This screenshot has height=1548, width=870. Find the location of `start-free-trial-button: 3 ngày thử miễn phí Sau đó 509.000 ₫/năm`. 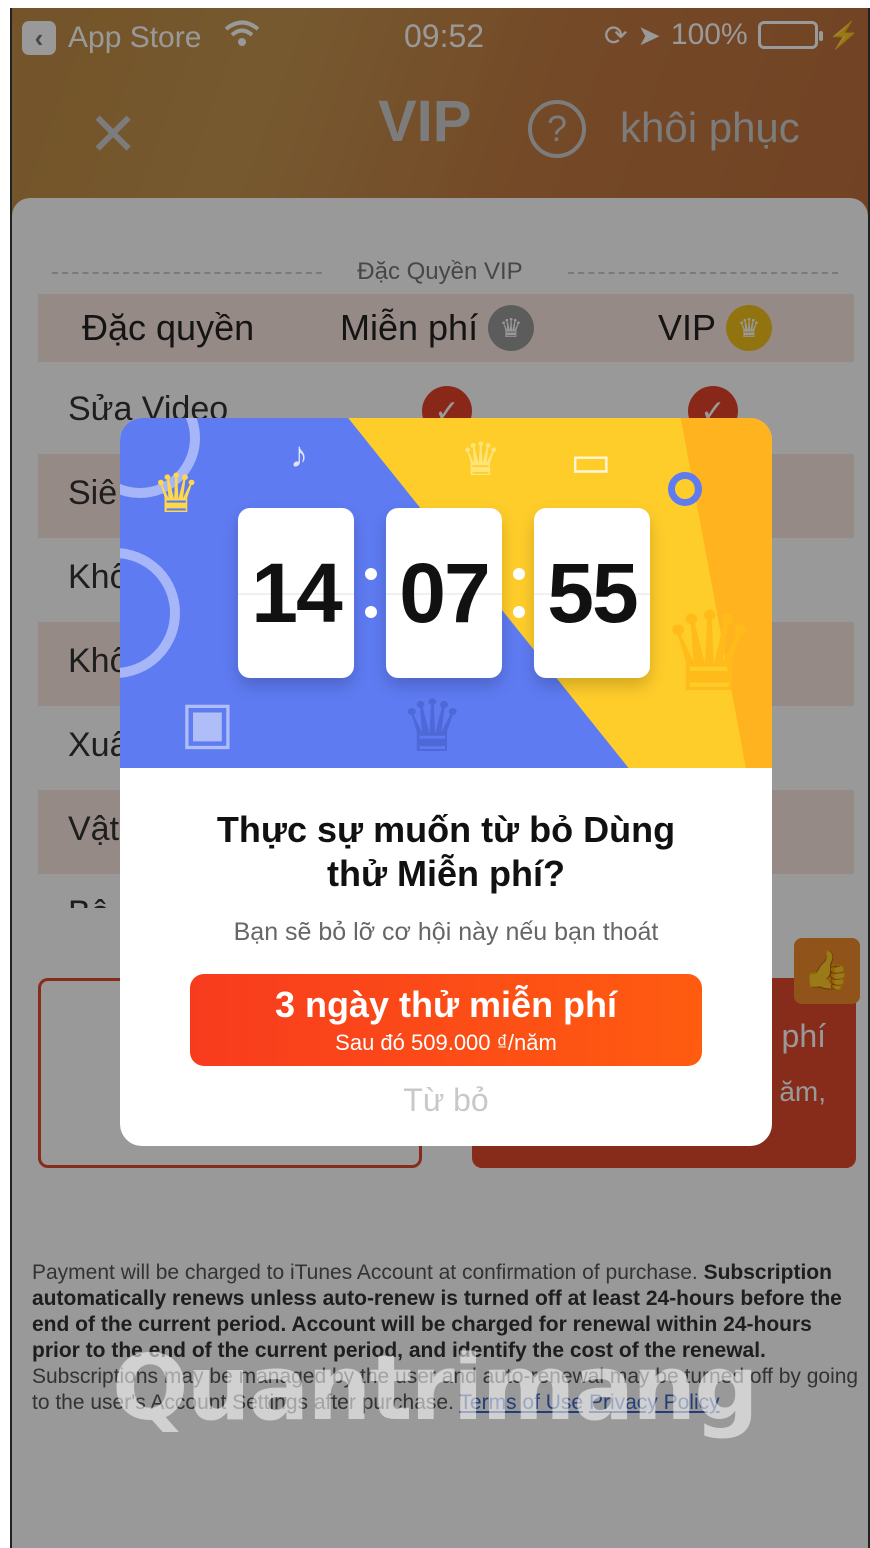

start-free-trial-button: 3 ngày thử miễn phí Sau đó 509.000 ₫/năm is located at coordinates (446, 1020).